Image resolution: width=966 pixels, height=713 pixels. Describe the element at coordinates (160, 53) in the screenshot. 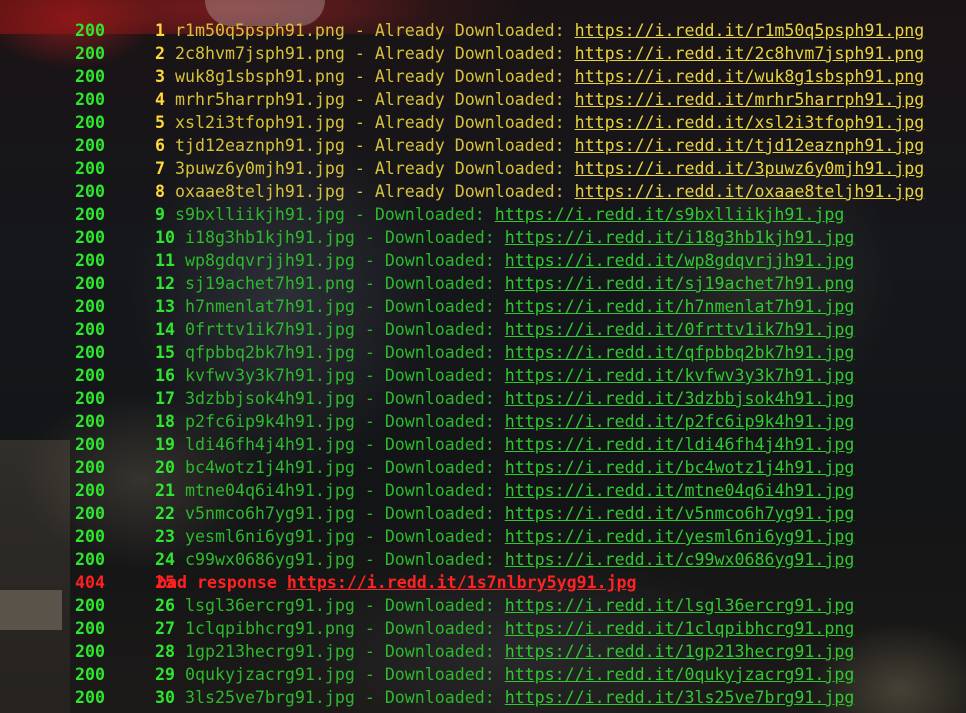

I see `line-number: 2` at that location.